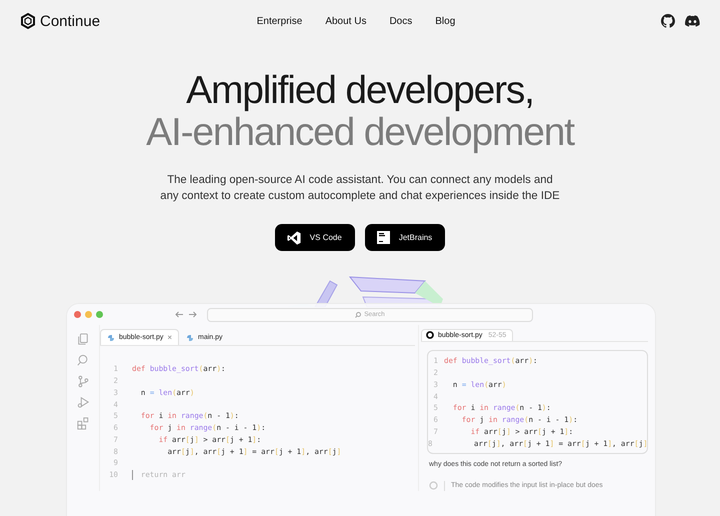  What do you see at coordinates (83, 339) in the screenshot?
I see `files-icon` at bounding box center [83, 339].